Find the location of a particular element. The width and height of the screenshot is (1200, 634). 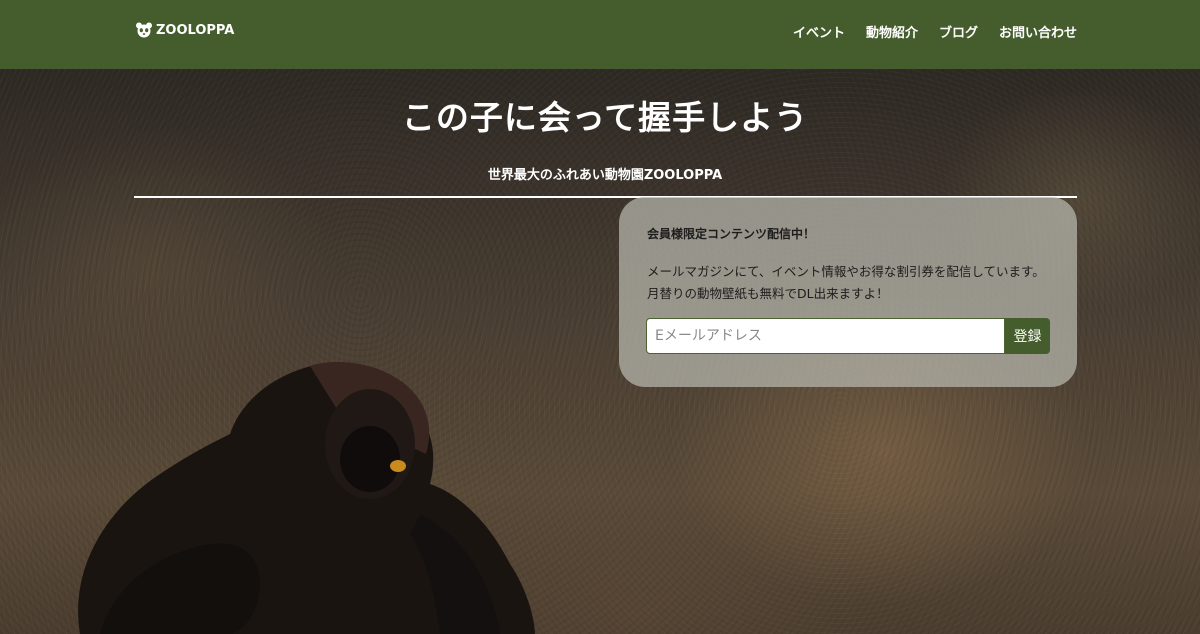

newsletter-title: 会員様限定コンテンツ配信中！ is located at coordinates (731, 234).